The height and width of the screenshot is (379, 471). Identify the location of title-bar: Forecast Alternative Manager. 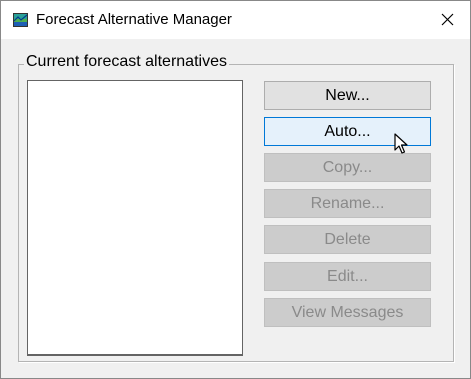
(235, 20).